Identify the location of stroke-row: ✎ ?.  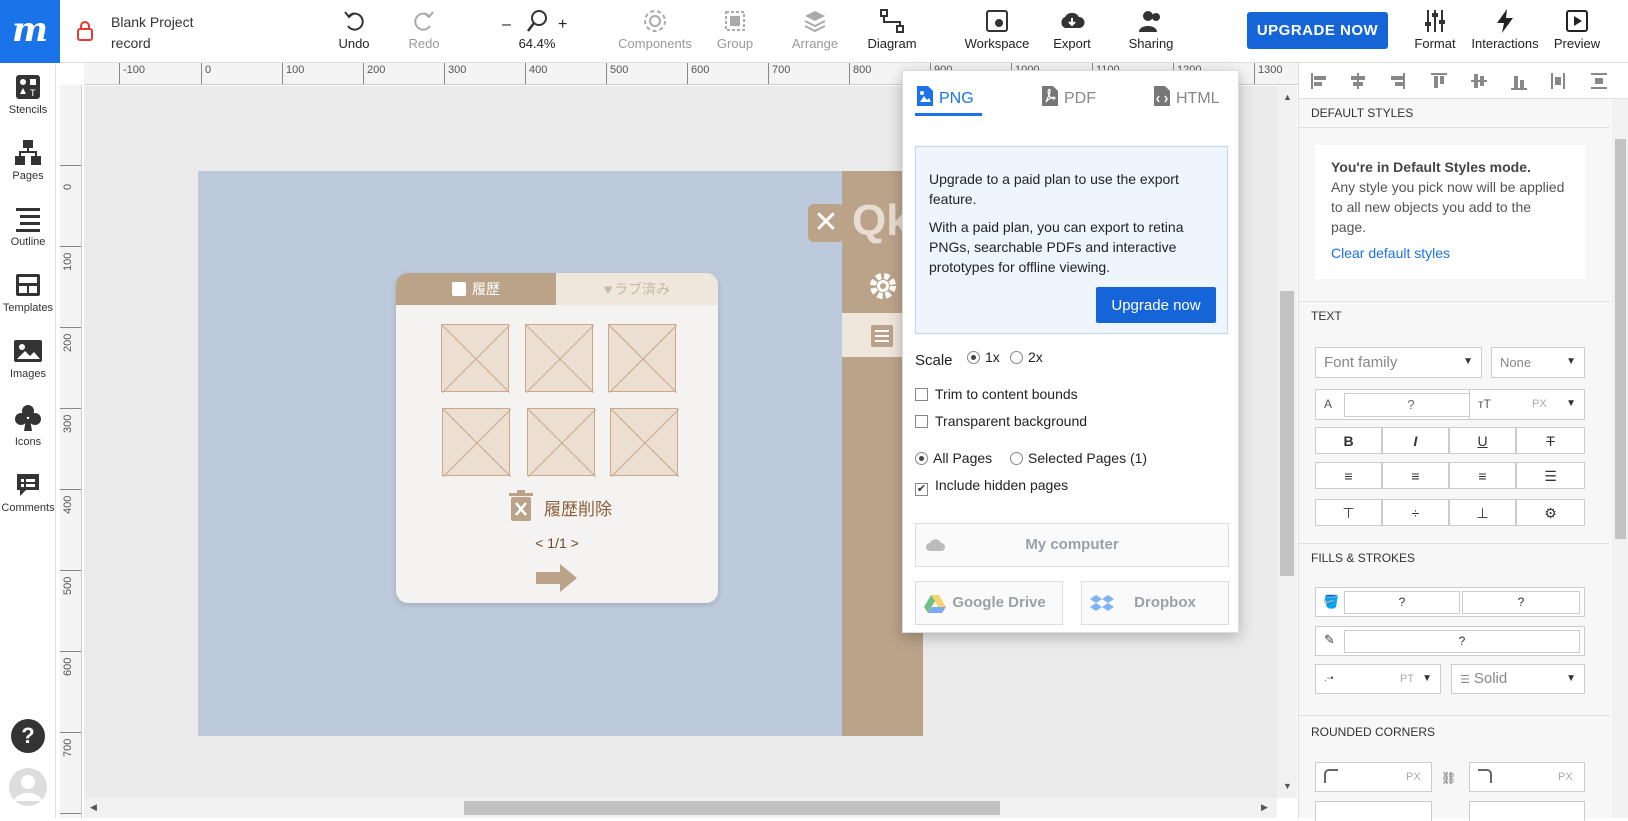
(1450, 641).